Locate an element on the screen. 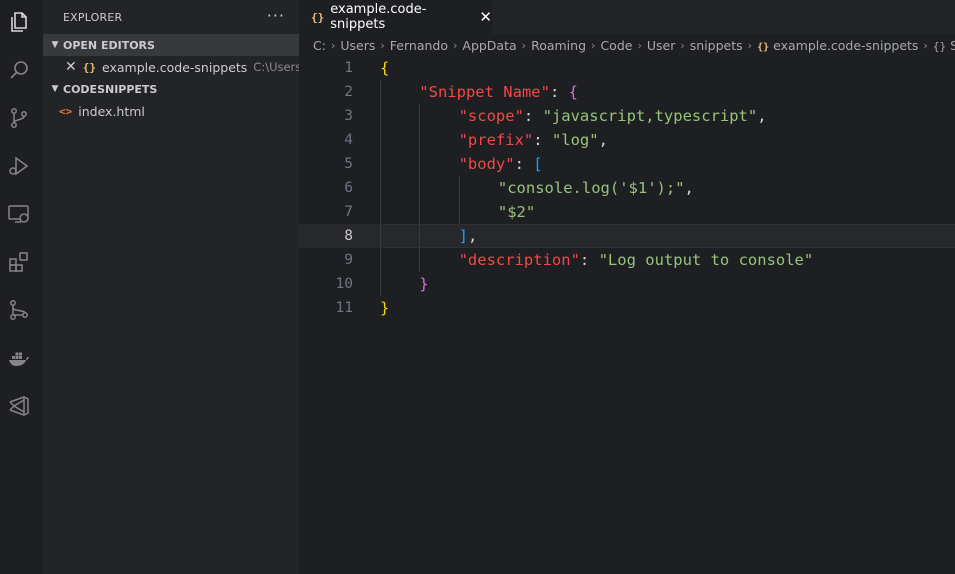  code-line: 3 "scope": "javascript,typescript", is located at coordinates (627, 116).